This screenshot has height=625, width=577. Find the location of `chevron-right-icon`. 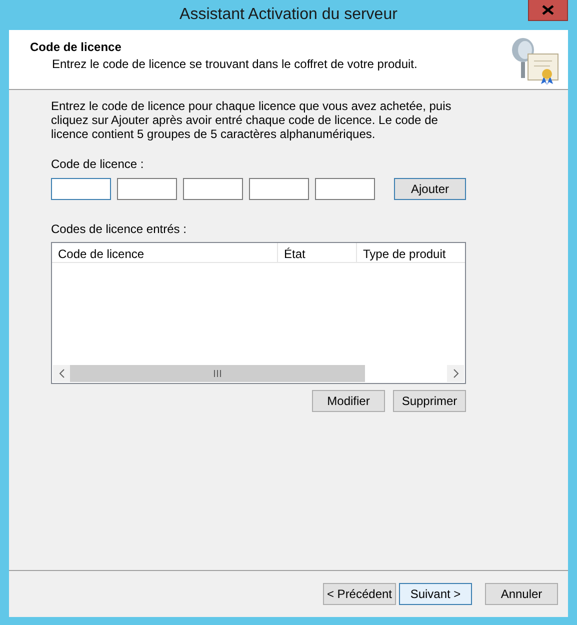

chevron-right-icon is located at coordinates (455, 373).